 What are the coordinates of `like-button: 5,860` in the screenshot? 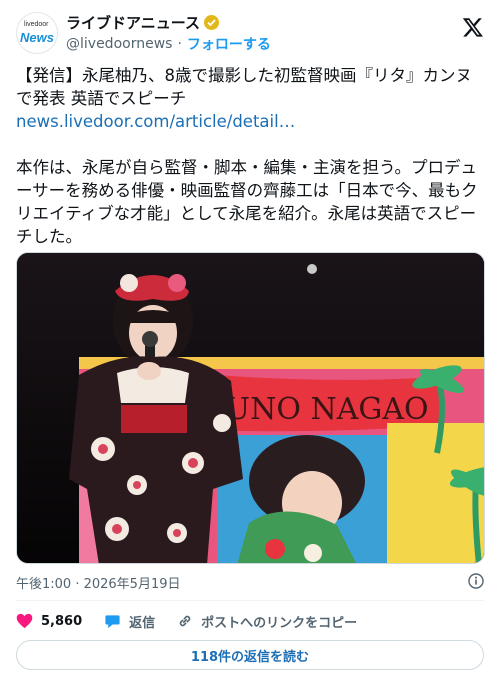 It's located at (49, 621).